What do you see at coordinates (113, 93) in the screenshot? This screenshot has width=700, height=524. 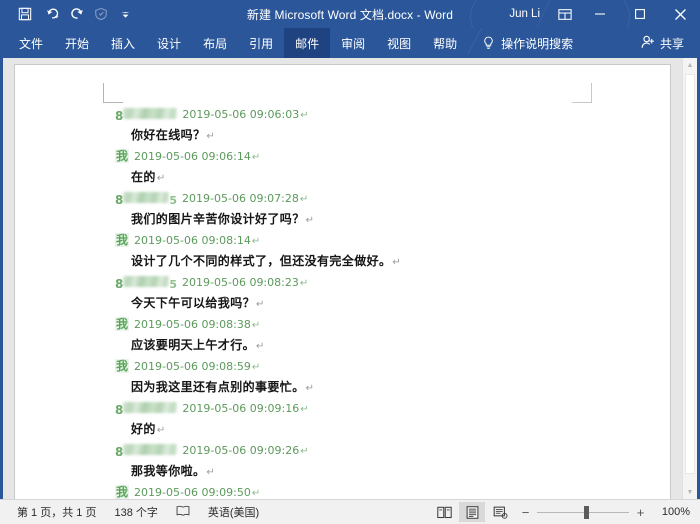 I see `margin-marker-top-left` at bounding box center [113, 93].